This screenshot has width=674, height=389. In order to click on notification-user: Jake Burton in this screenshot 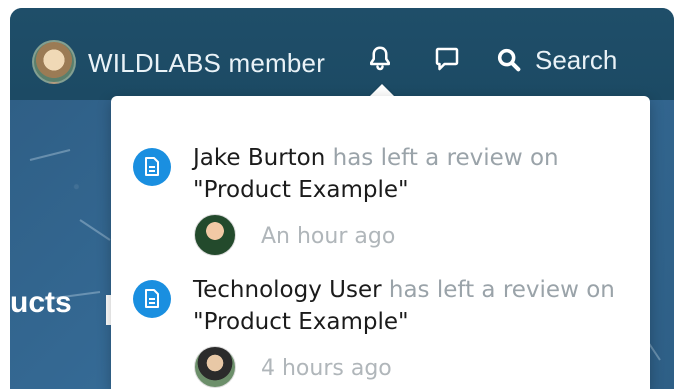, I will do `click(259, 158)`.